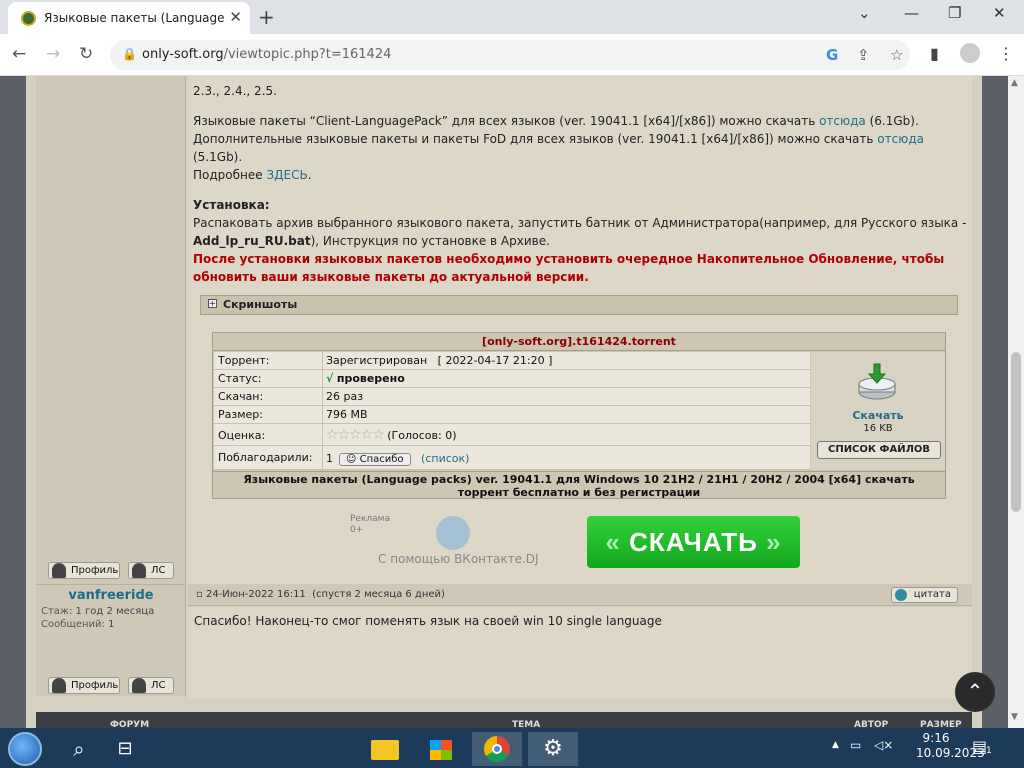  What do you see at coordinates (883, 745) in the screenshot?
I see `volume-muted-icon: ◁×` at bounding box center [883, 745].